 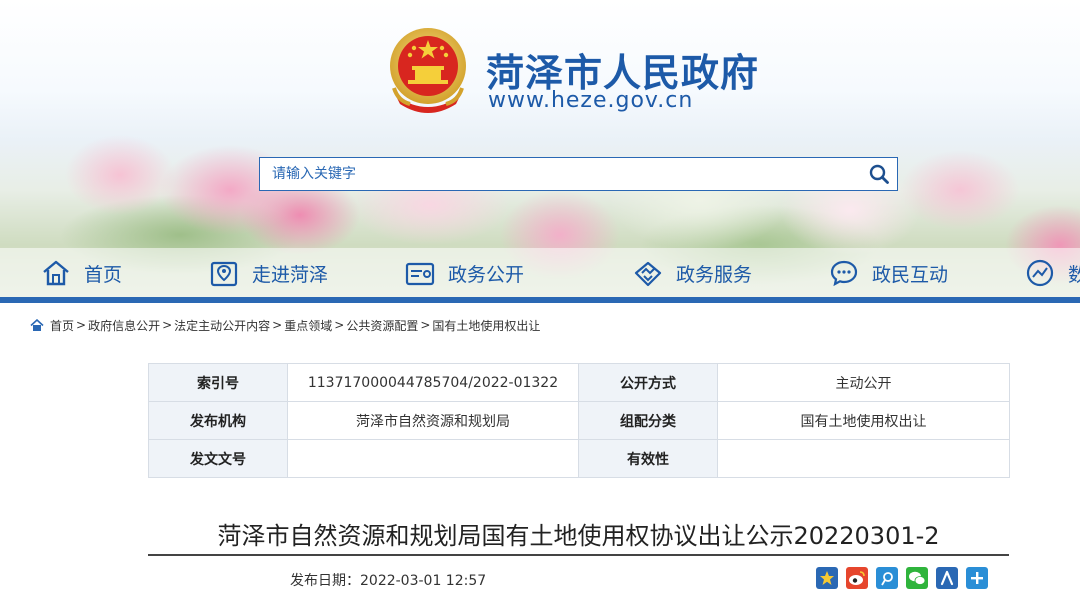 I want to click on renren-icon, so click(x=947, y=578).